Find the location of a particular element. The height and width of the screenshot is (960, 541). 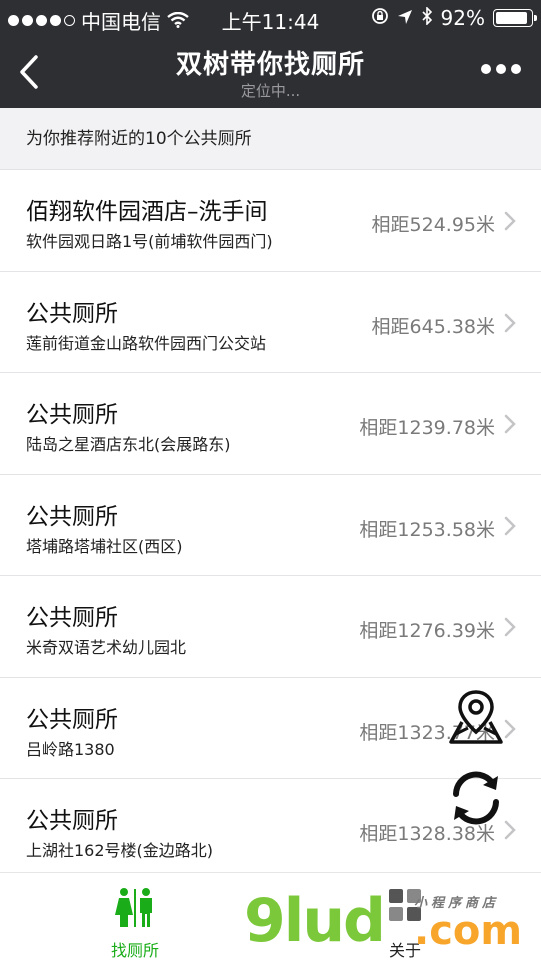

item-address: 上湖社162号楼(金边路北) is located at coordinates (120, 850).